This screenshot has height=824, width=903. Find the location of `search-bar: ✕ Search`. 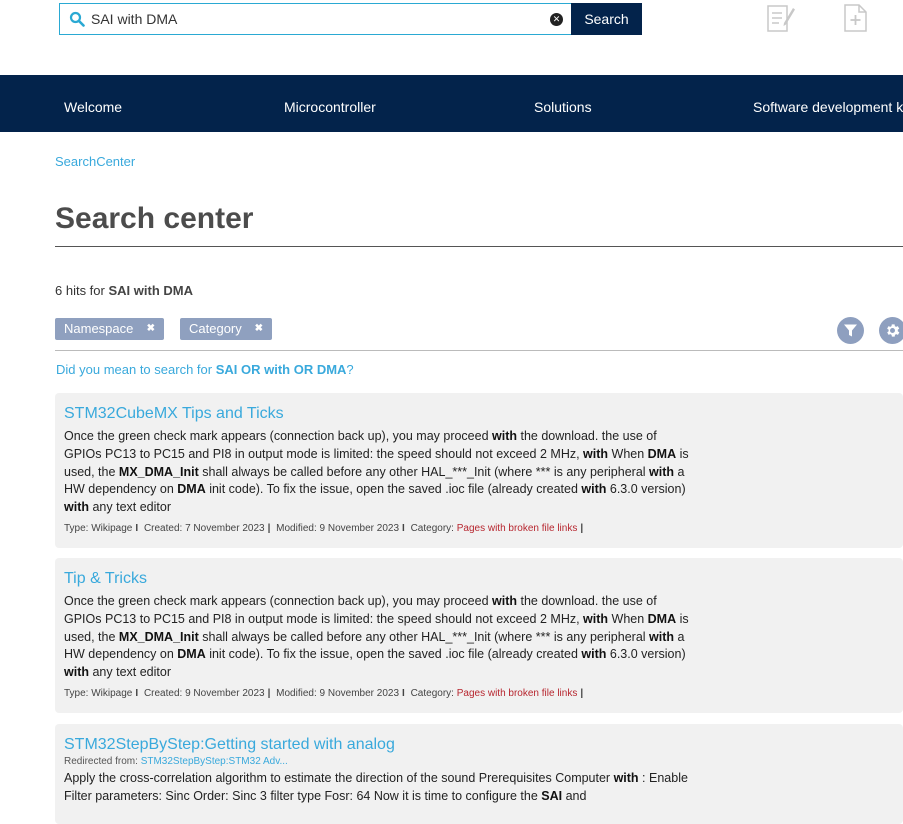

search-bar: ✕ Search is located at coordinates (350, 19).